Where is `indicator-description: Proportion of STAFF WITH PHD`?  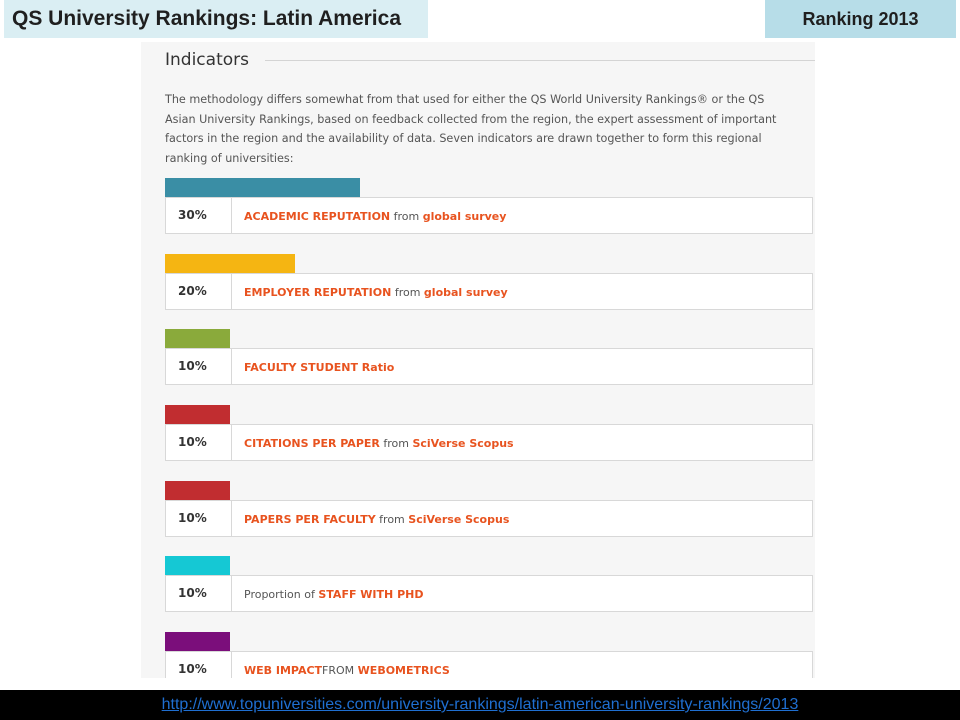
indicator-description: Proportion of STAFF WITH PHD is located at coordinates (327, 593).